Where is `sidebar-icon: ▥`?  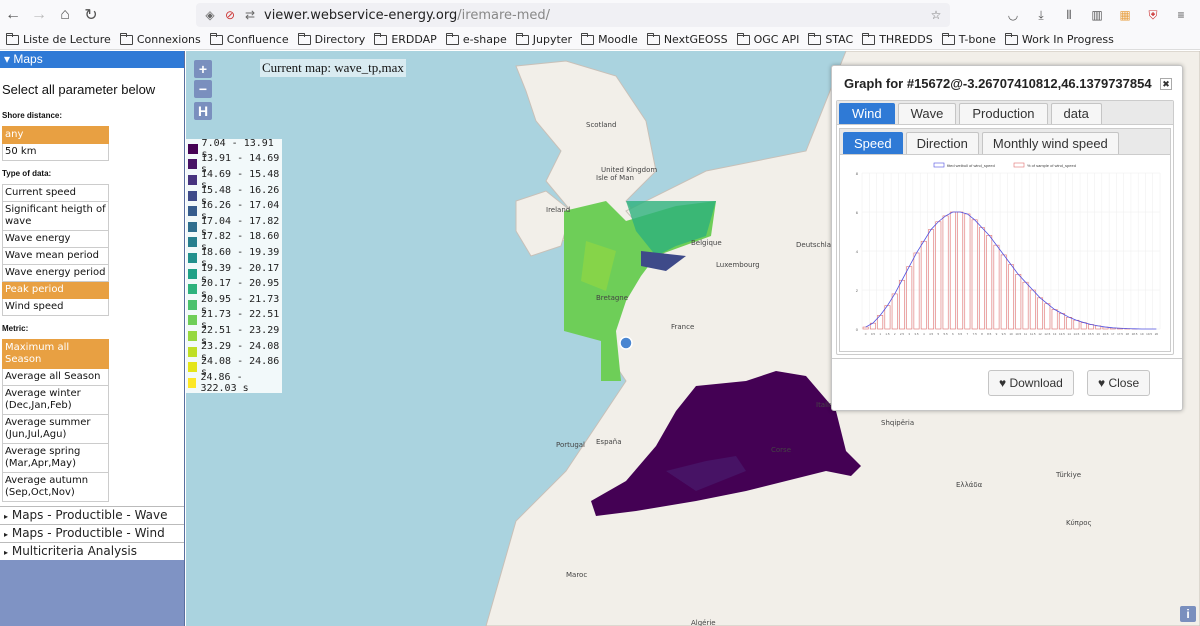
sidebar-icon: ▥ is located at coordinates (1097, 15).